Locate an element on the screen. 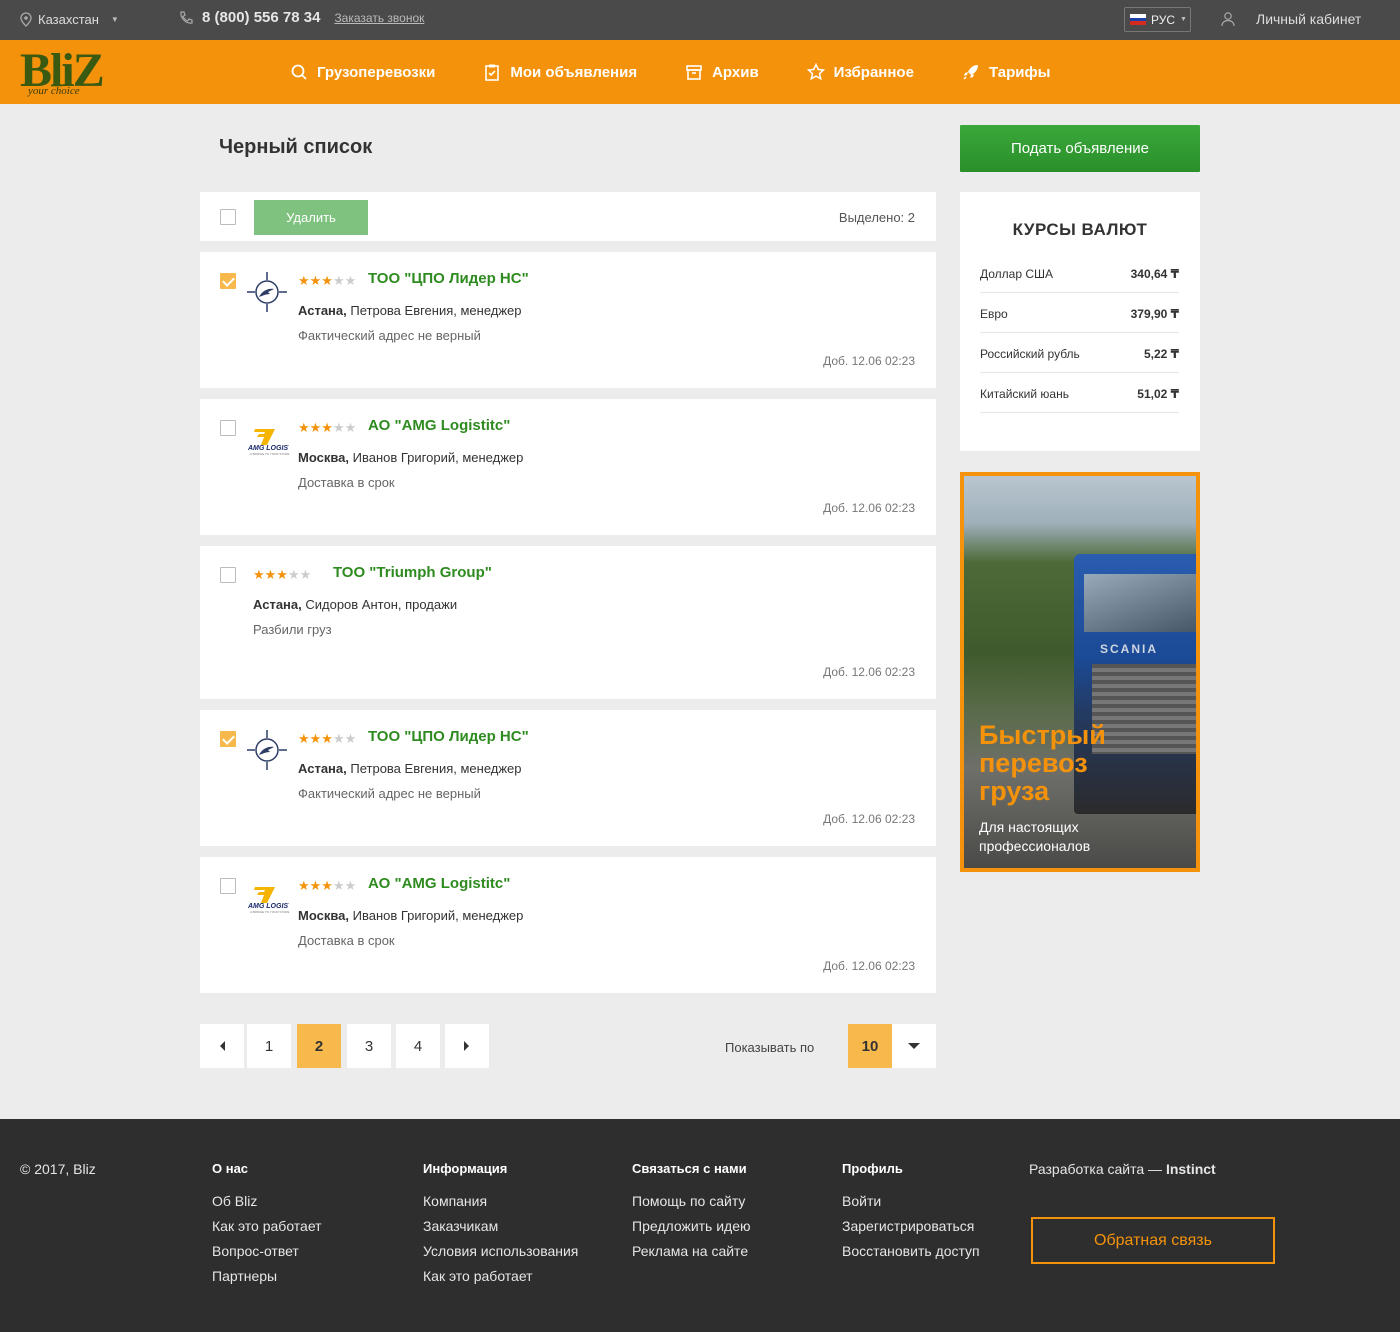 The height and width of the screenshot is (1332, 1400). language-label: РУС is located at coordinates (1163, 19).